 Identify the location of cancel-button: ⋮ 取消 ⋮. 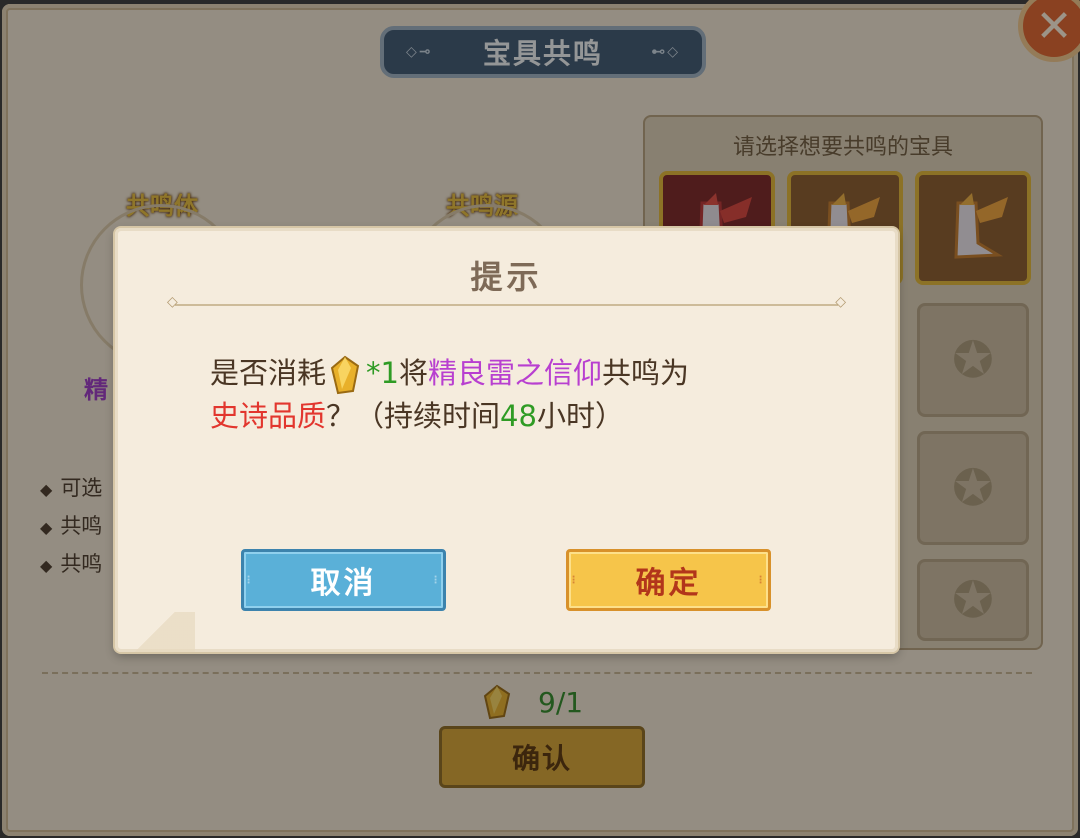
(343, 580).